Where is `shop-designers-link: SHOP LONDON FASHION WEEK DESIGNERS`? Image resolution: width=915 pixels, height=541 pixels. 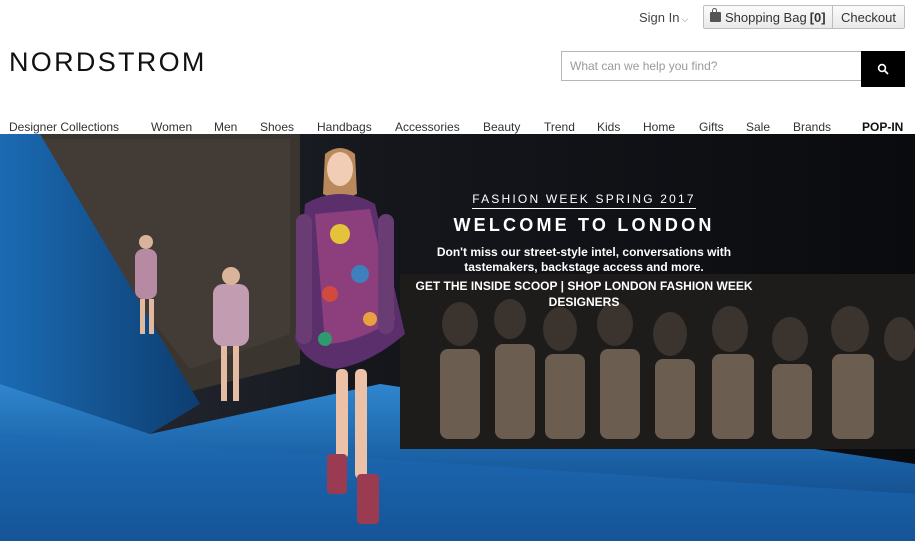
shop-designers-link: SHOP LONDON FASHION WEEK DESIGNERS is located at coordinates (651, 294).